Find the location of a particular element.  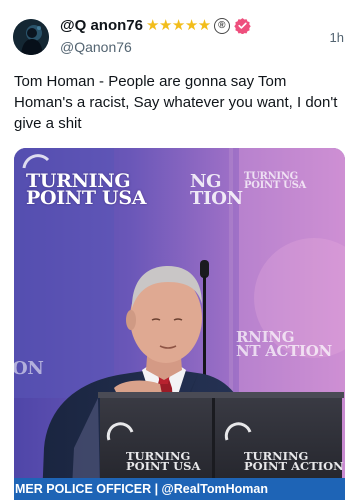

podium-logo-left: TURNING POINT USA is located at coordinates (163, 462).